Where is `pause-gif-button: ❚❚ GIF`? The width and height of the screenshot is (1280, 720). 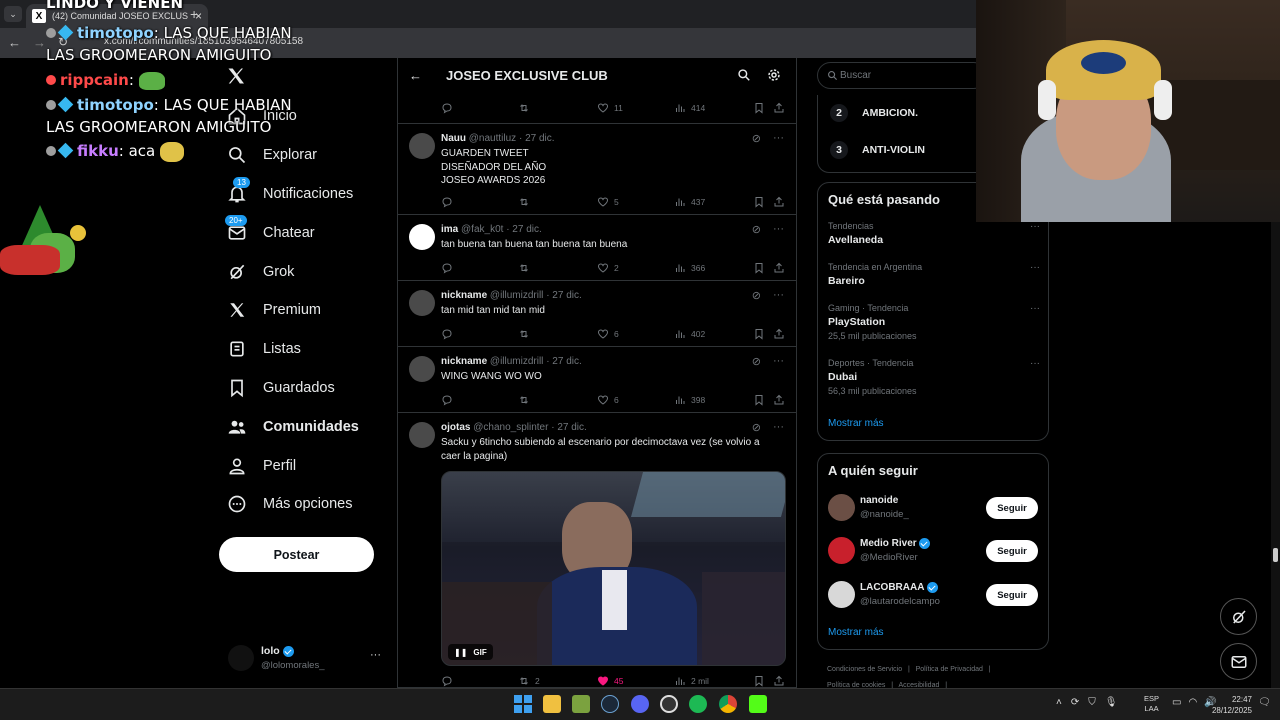
pause-gif-button: ❚❚ GIF is located at coordinates (470, 652).